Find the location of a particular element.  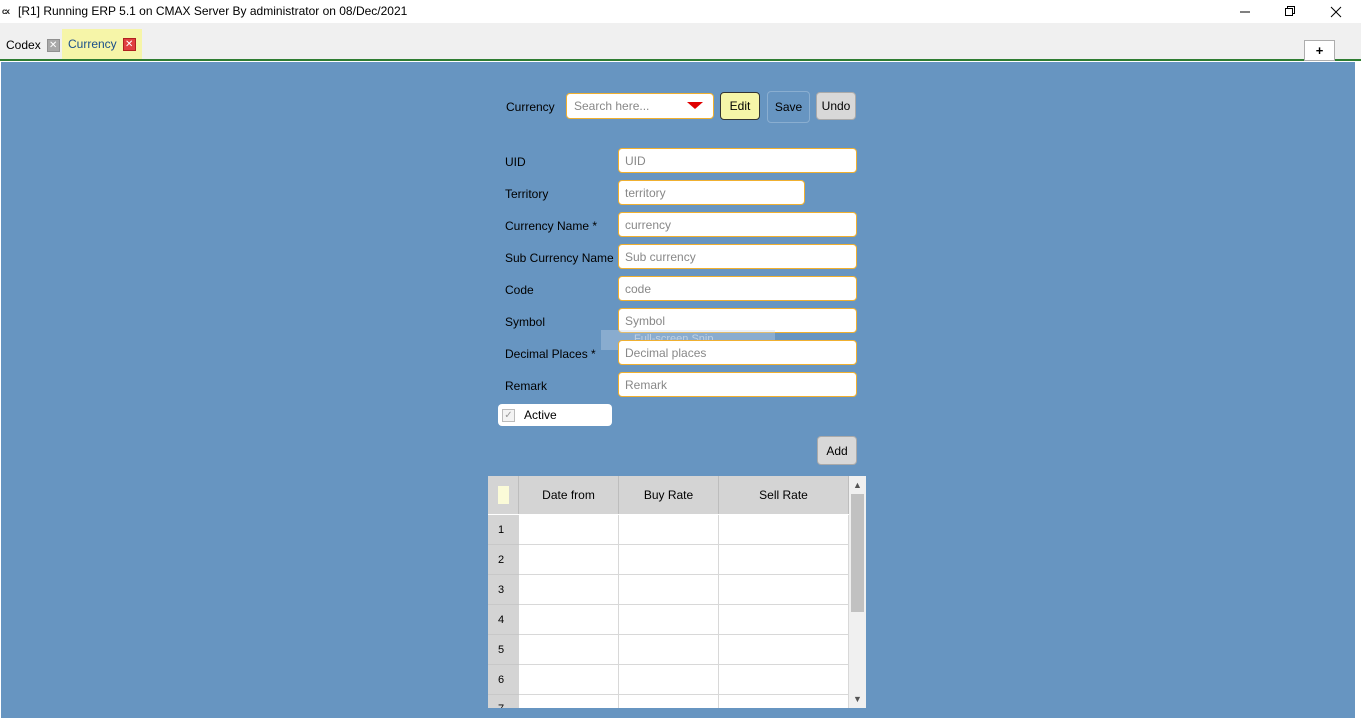

undo-button: Undo is located at coordinates (836, 106).